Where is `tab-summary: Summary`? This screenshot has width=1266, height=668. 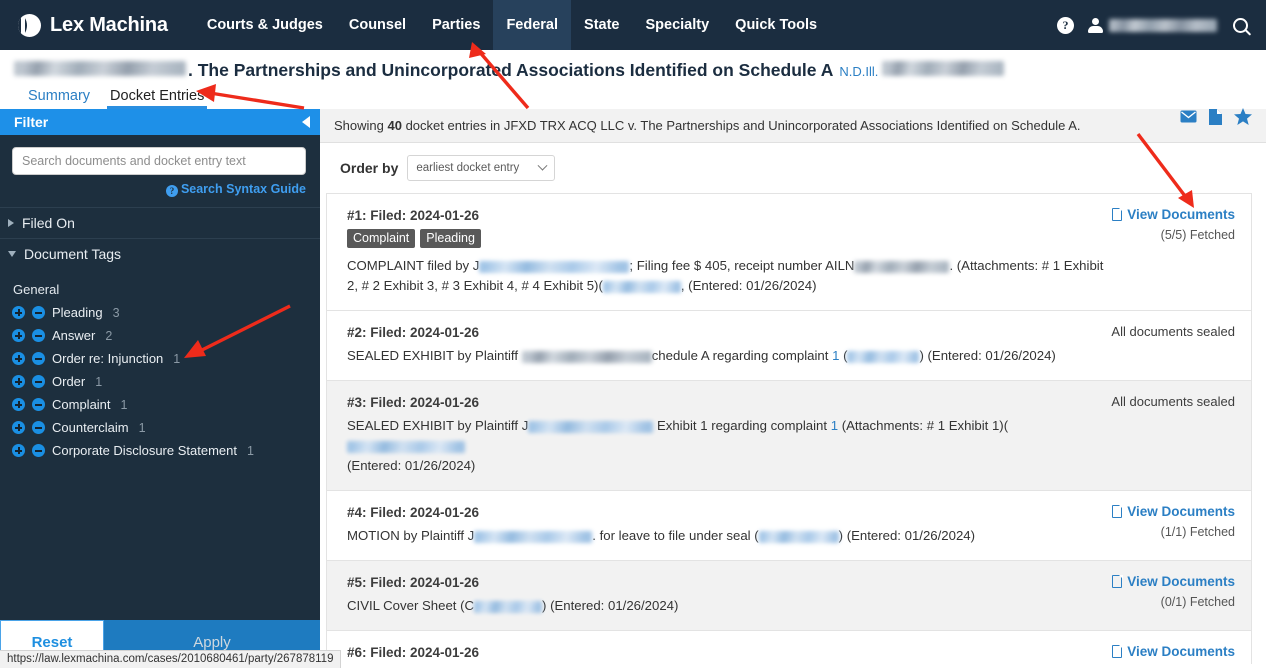
tab-summary: Summary is located at coordinates (59, 98).